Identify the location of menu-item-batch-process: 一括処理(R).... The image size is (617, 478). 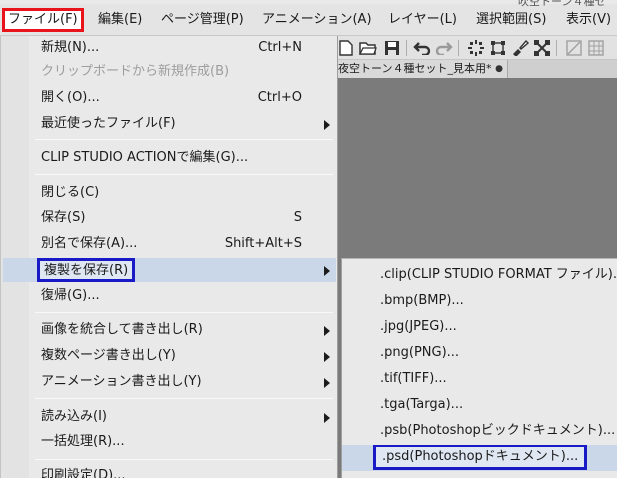
(169, 442).